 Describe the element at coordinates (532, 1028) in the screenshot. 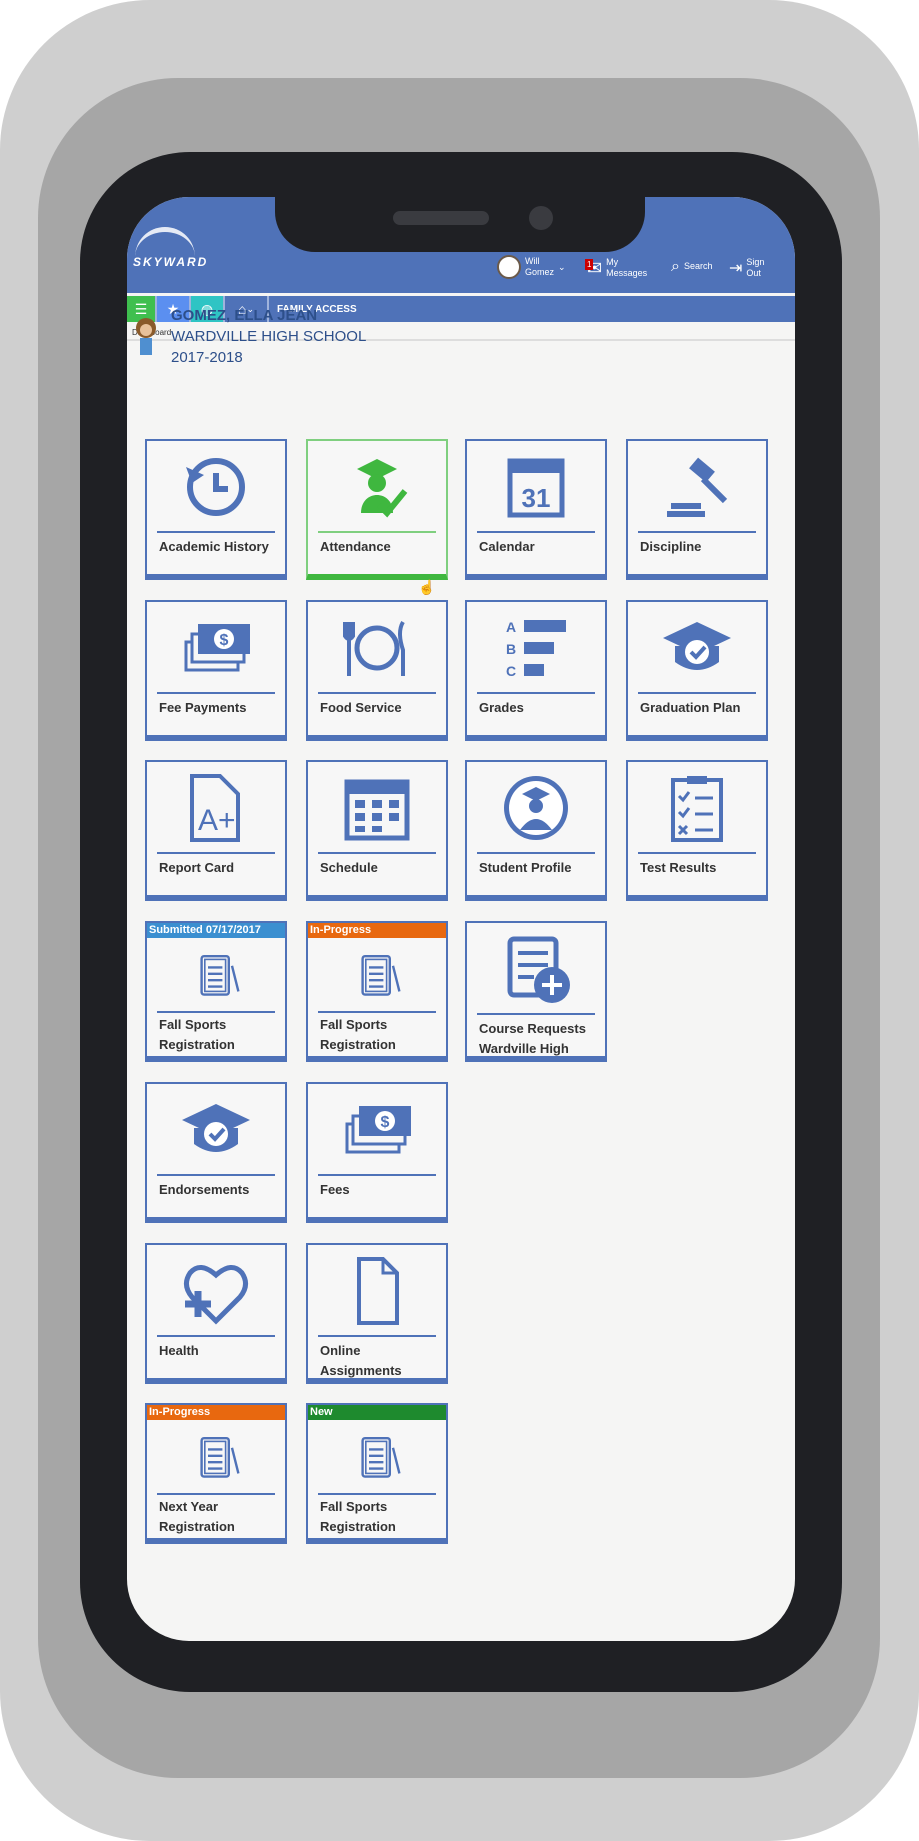

I see `tile-label-line-1: Course Requests` at that location.